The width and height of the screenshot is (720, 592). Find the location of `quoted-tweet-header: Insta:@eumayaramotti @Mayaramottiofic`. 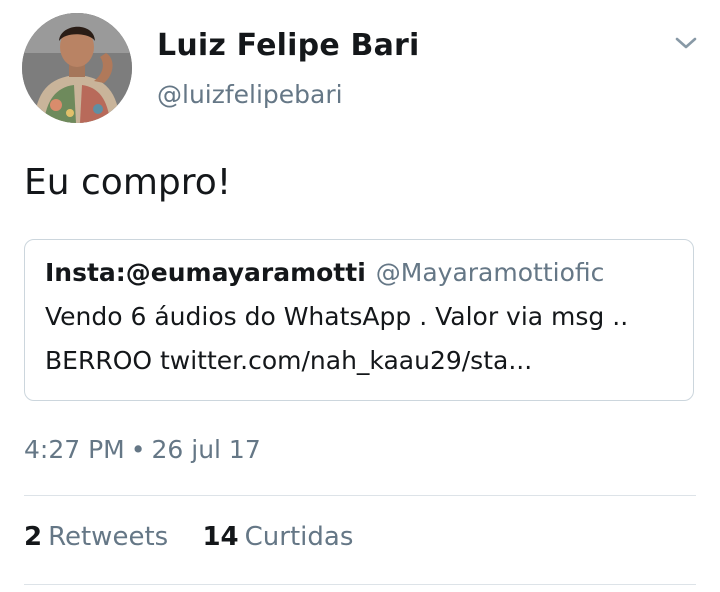

quoted-tweet-header: Insta:@eumayaramotti @Mayaramottiofic is located at coordinates (324, 272).